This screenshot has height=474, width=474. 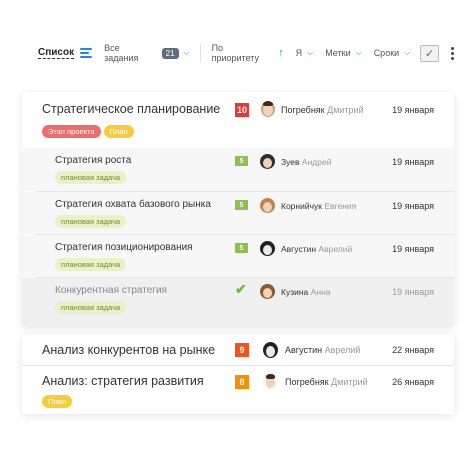 I want to click on assignee: Зуев Андрей, so click(x=306, y=162).